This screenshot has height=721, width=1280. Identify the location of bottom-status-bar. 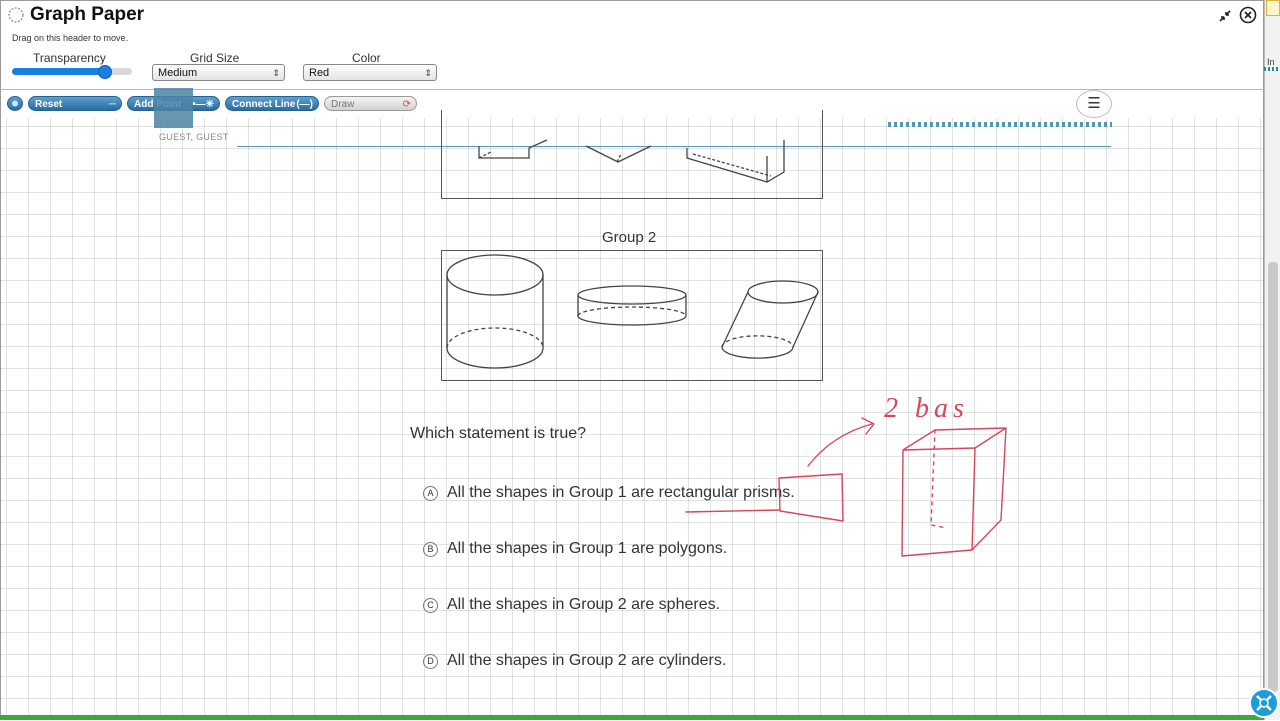
(632, 717).